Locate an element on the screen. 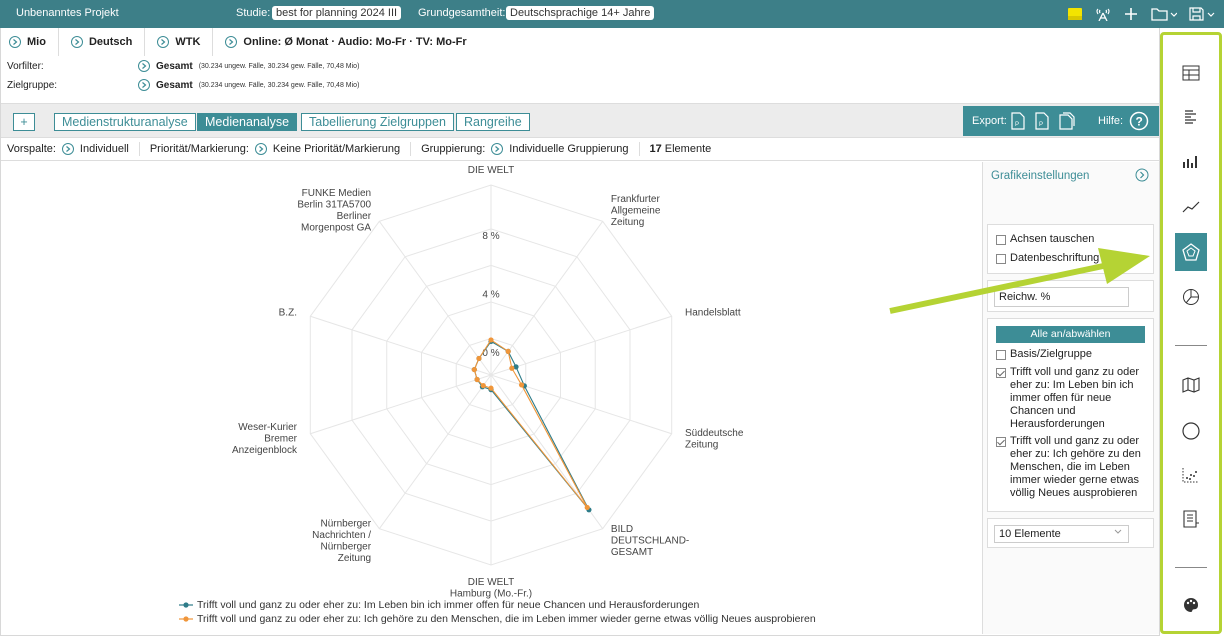 The image size is (1224, 639). elements-number: 17 is located at coordinates (655, 149).